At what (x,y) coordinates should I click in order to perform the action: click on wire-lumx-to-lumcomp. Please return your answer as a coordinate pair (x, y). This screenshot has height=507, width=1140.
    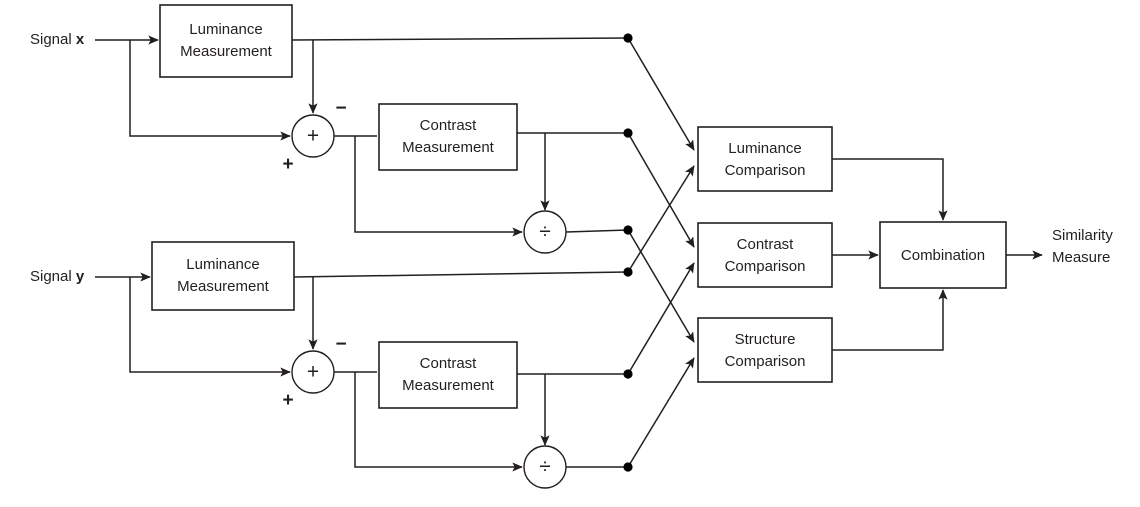
    Looking at the image, I should click on (661, 94).